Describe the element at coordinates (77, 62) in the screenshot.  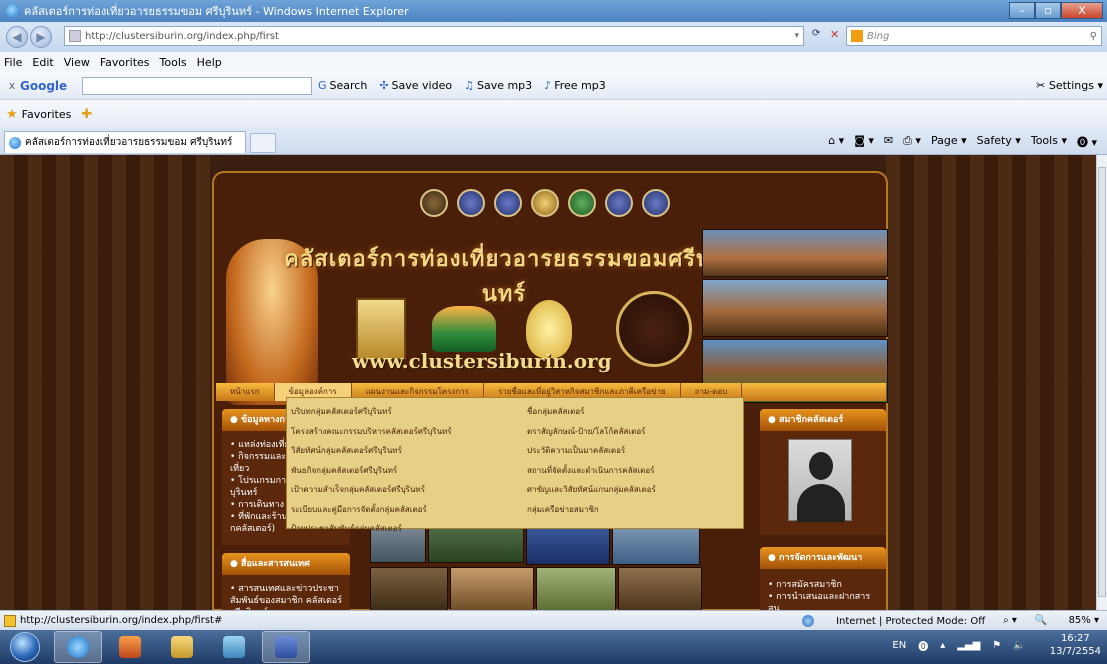
I see `menu-view: View` at that location.